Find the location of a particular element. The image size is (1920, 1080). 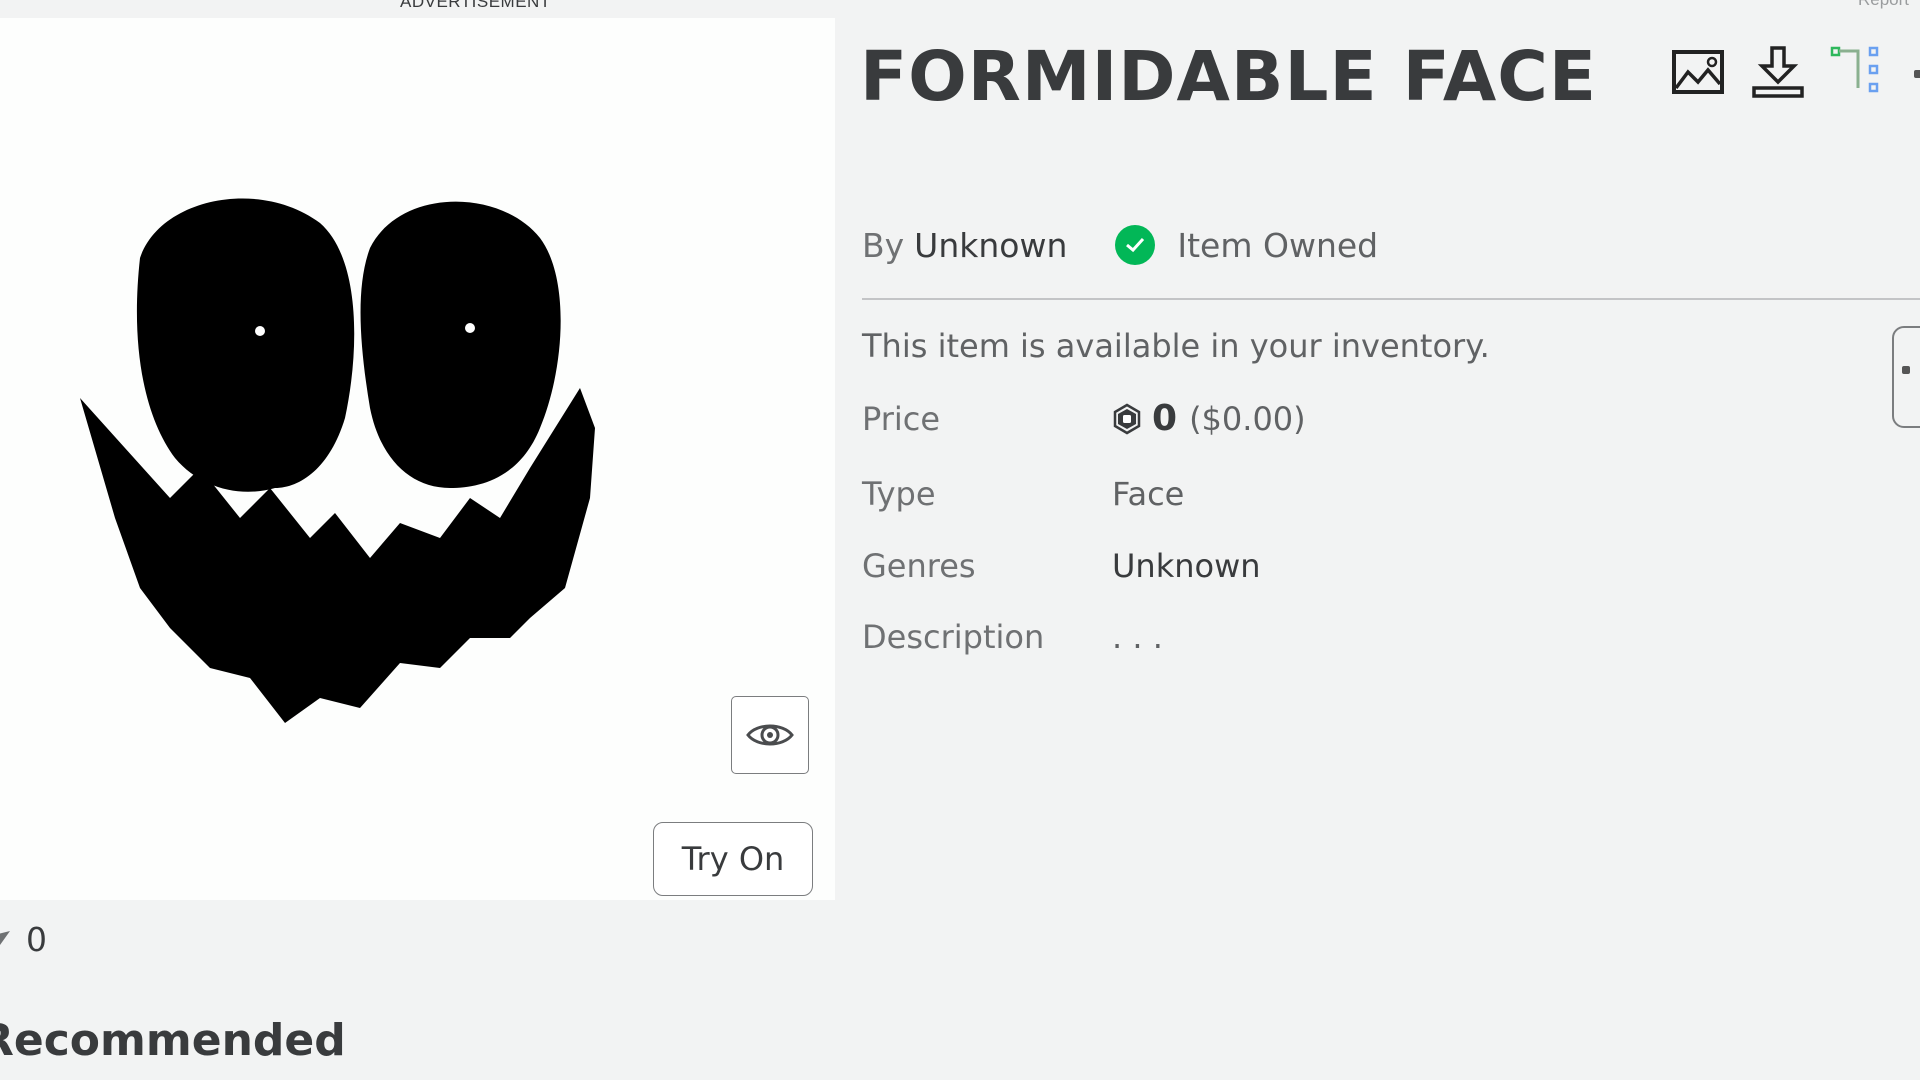

view-3d-button is located at coordinates (770, 735).